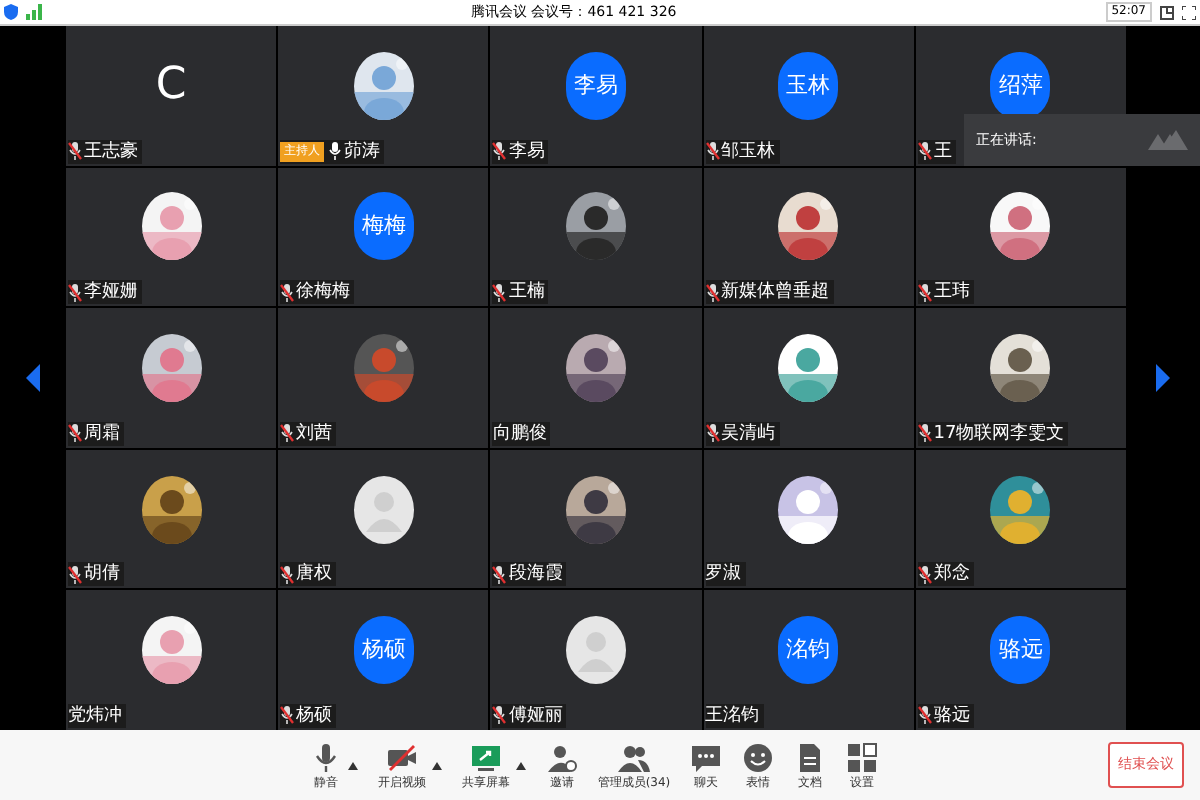 The height and width of the screenshot is (800, 1200). Describe the element at coordinates (383, 650) in the screenshot. I see `initials-avatar: 杨硕` at that location.